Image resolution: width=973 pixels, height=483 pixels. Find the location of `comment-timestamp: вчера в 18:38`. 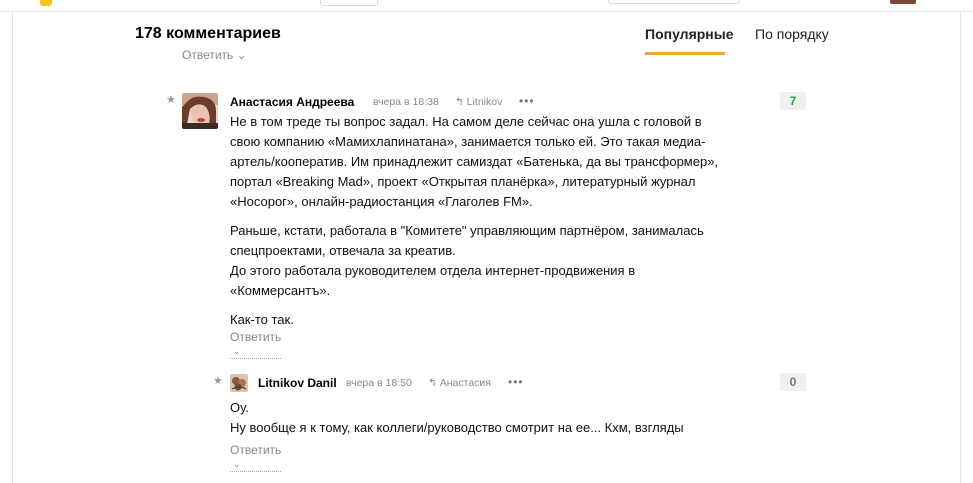

comment-timestamp: вчера в 18:38 is located at coordinates (406, 102).